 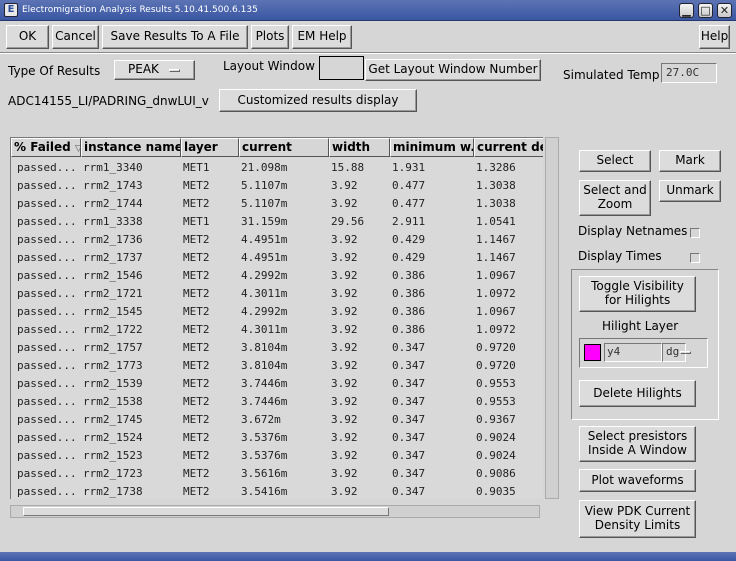 What do you see at coordinates (496, 221) in the screenshot?
I see `cell-current-density: 1.0541` at bounding box center [496, 221].